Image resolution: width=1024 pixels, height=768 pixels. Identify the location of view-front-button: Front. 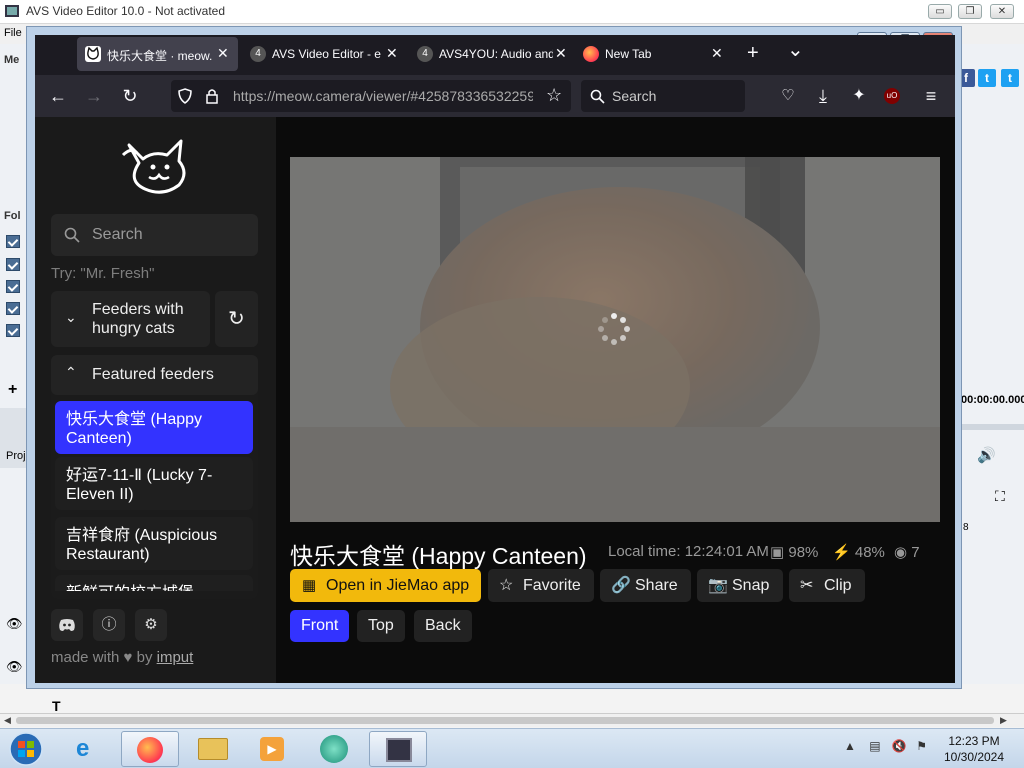
(320, 626).